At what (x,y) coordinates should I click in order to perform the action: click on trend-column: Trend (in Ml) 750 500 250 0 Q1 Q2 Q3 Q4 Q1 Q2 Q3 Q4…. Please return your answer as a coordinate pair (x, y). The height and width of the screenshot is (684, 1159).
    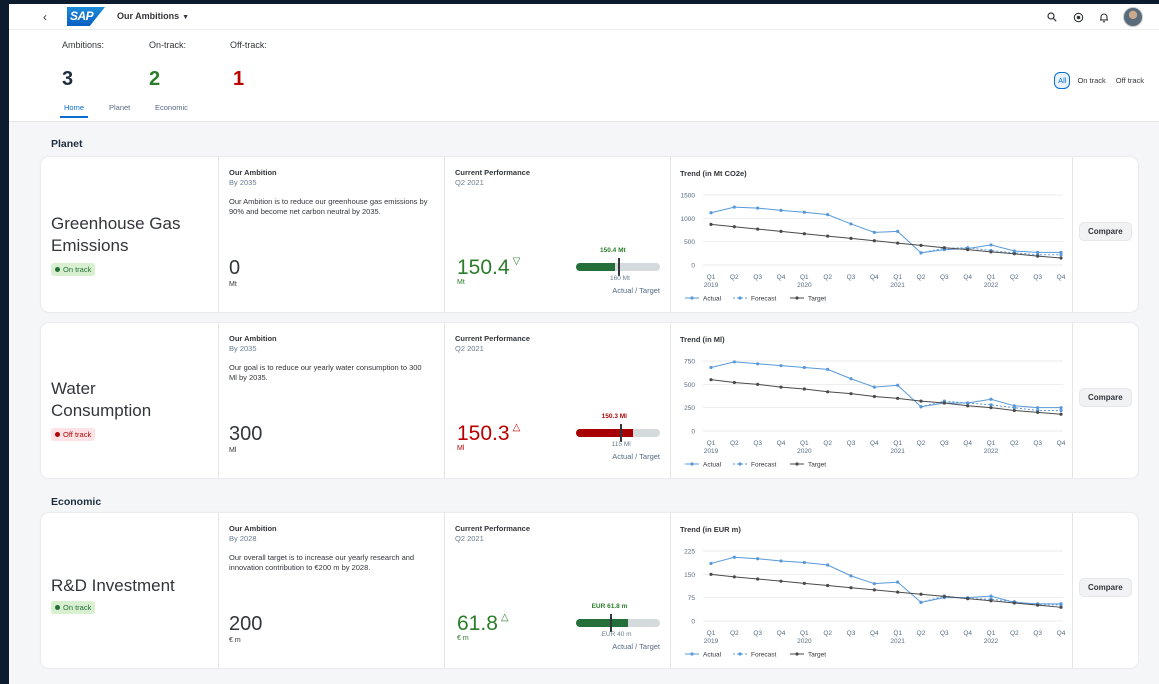
    Looking at the image, I should click on (872, 400).